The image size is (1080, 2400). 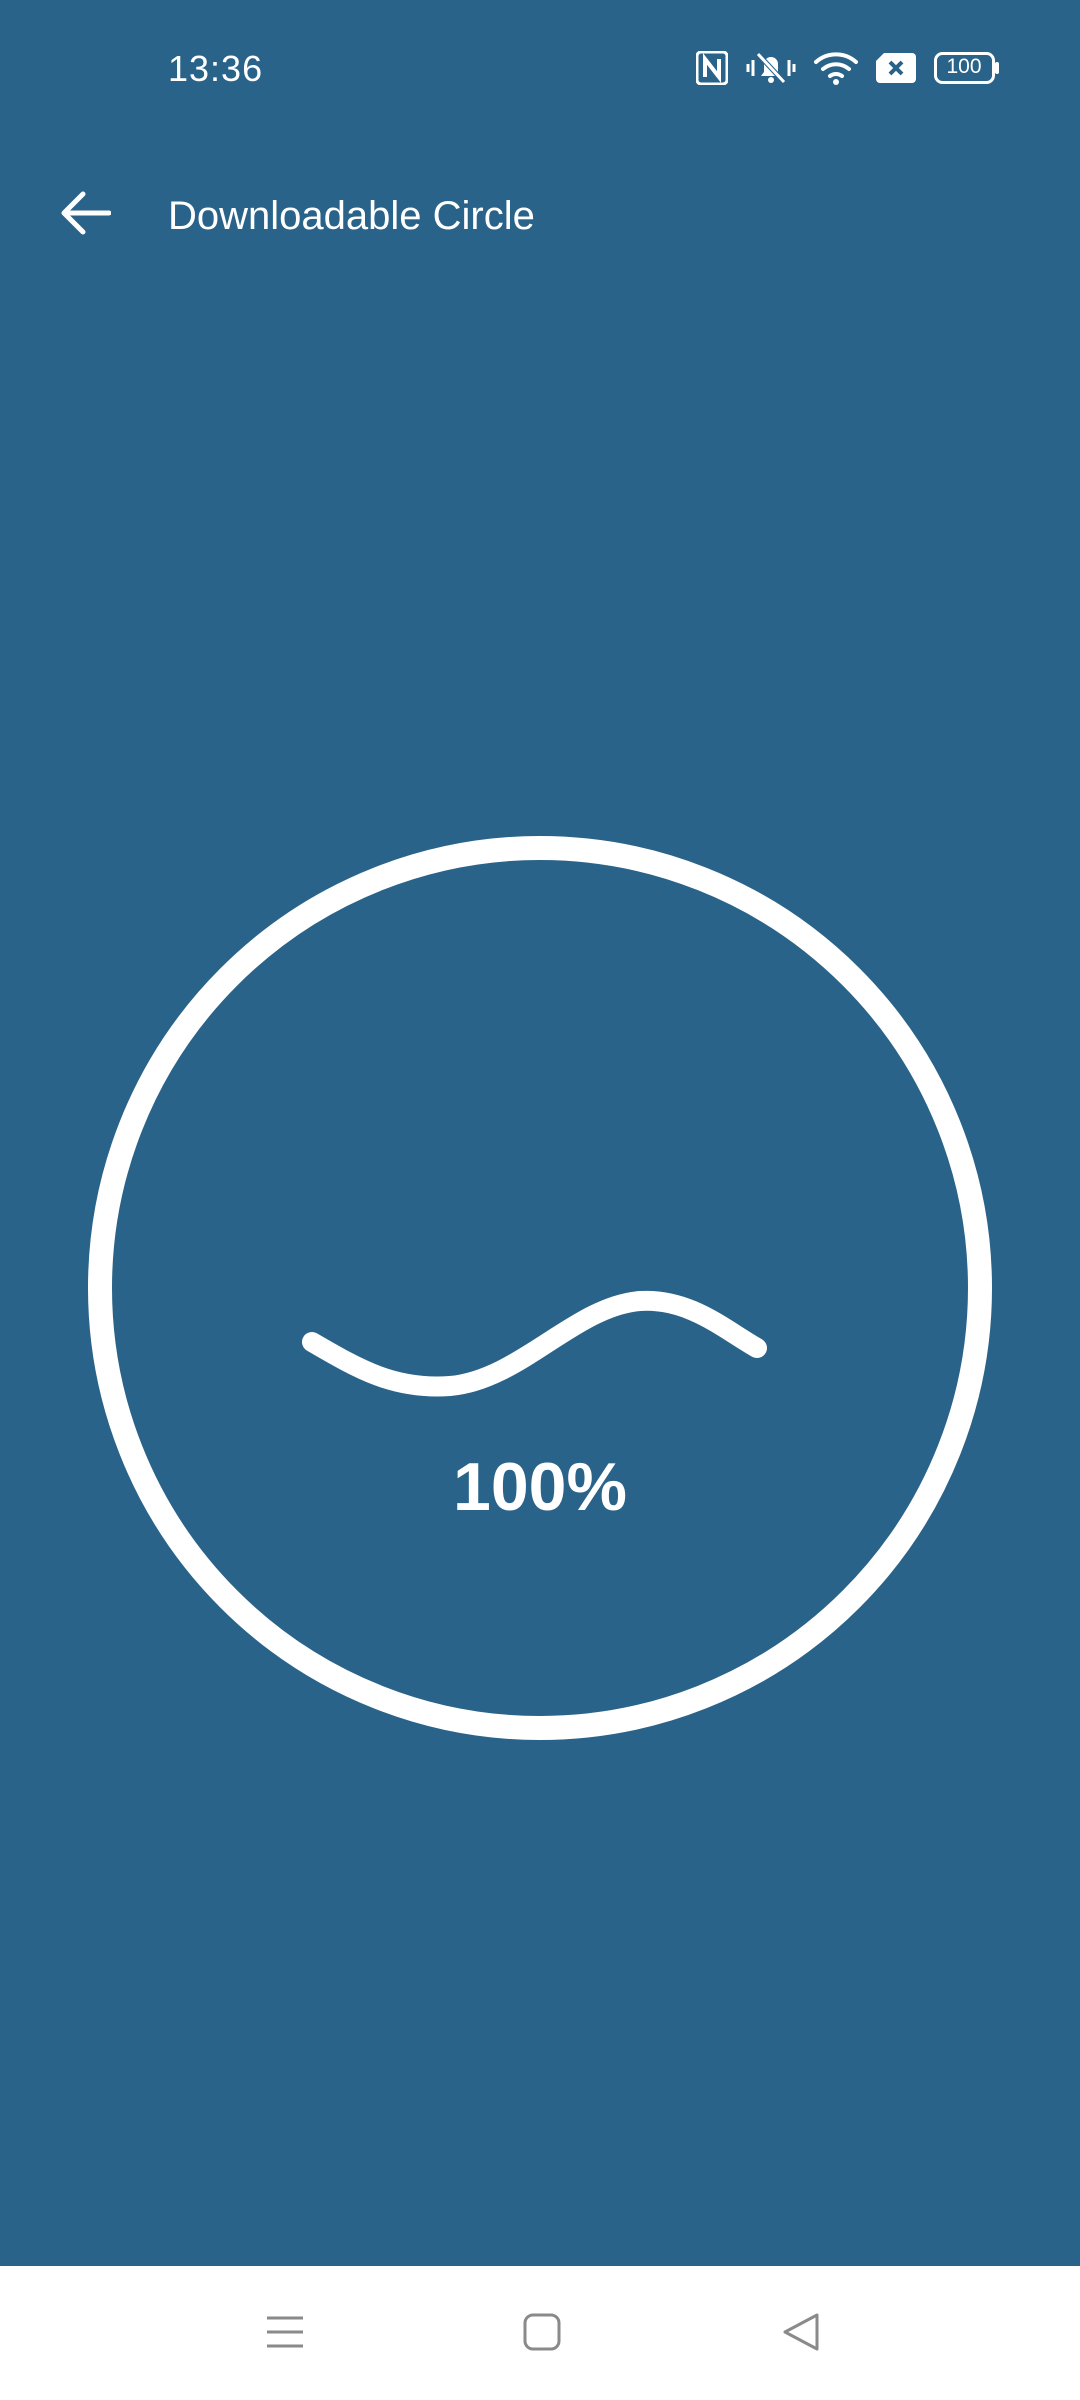 I want to click on nav-back-button, so click(x=801, y=2334).